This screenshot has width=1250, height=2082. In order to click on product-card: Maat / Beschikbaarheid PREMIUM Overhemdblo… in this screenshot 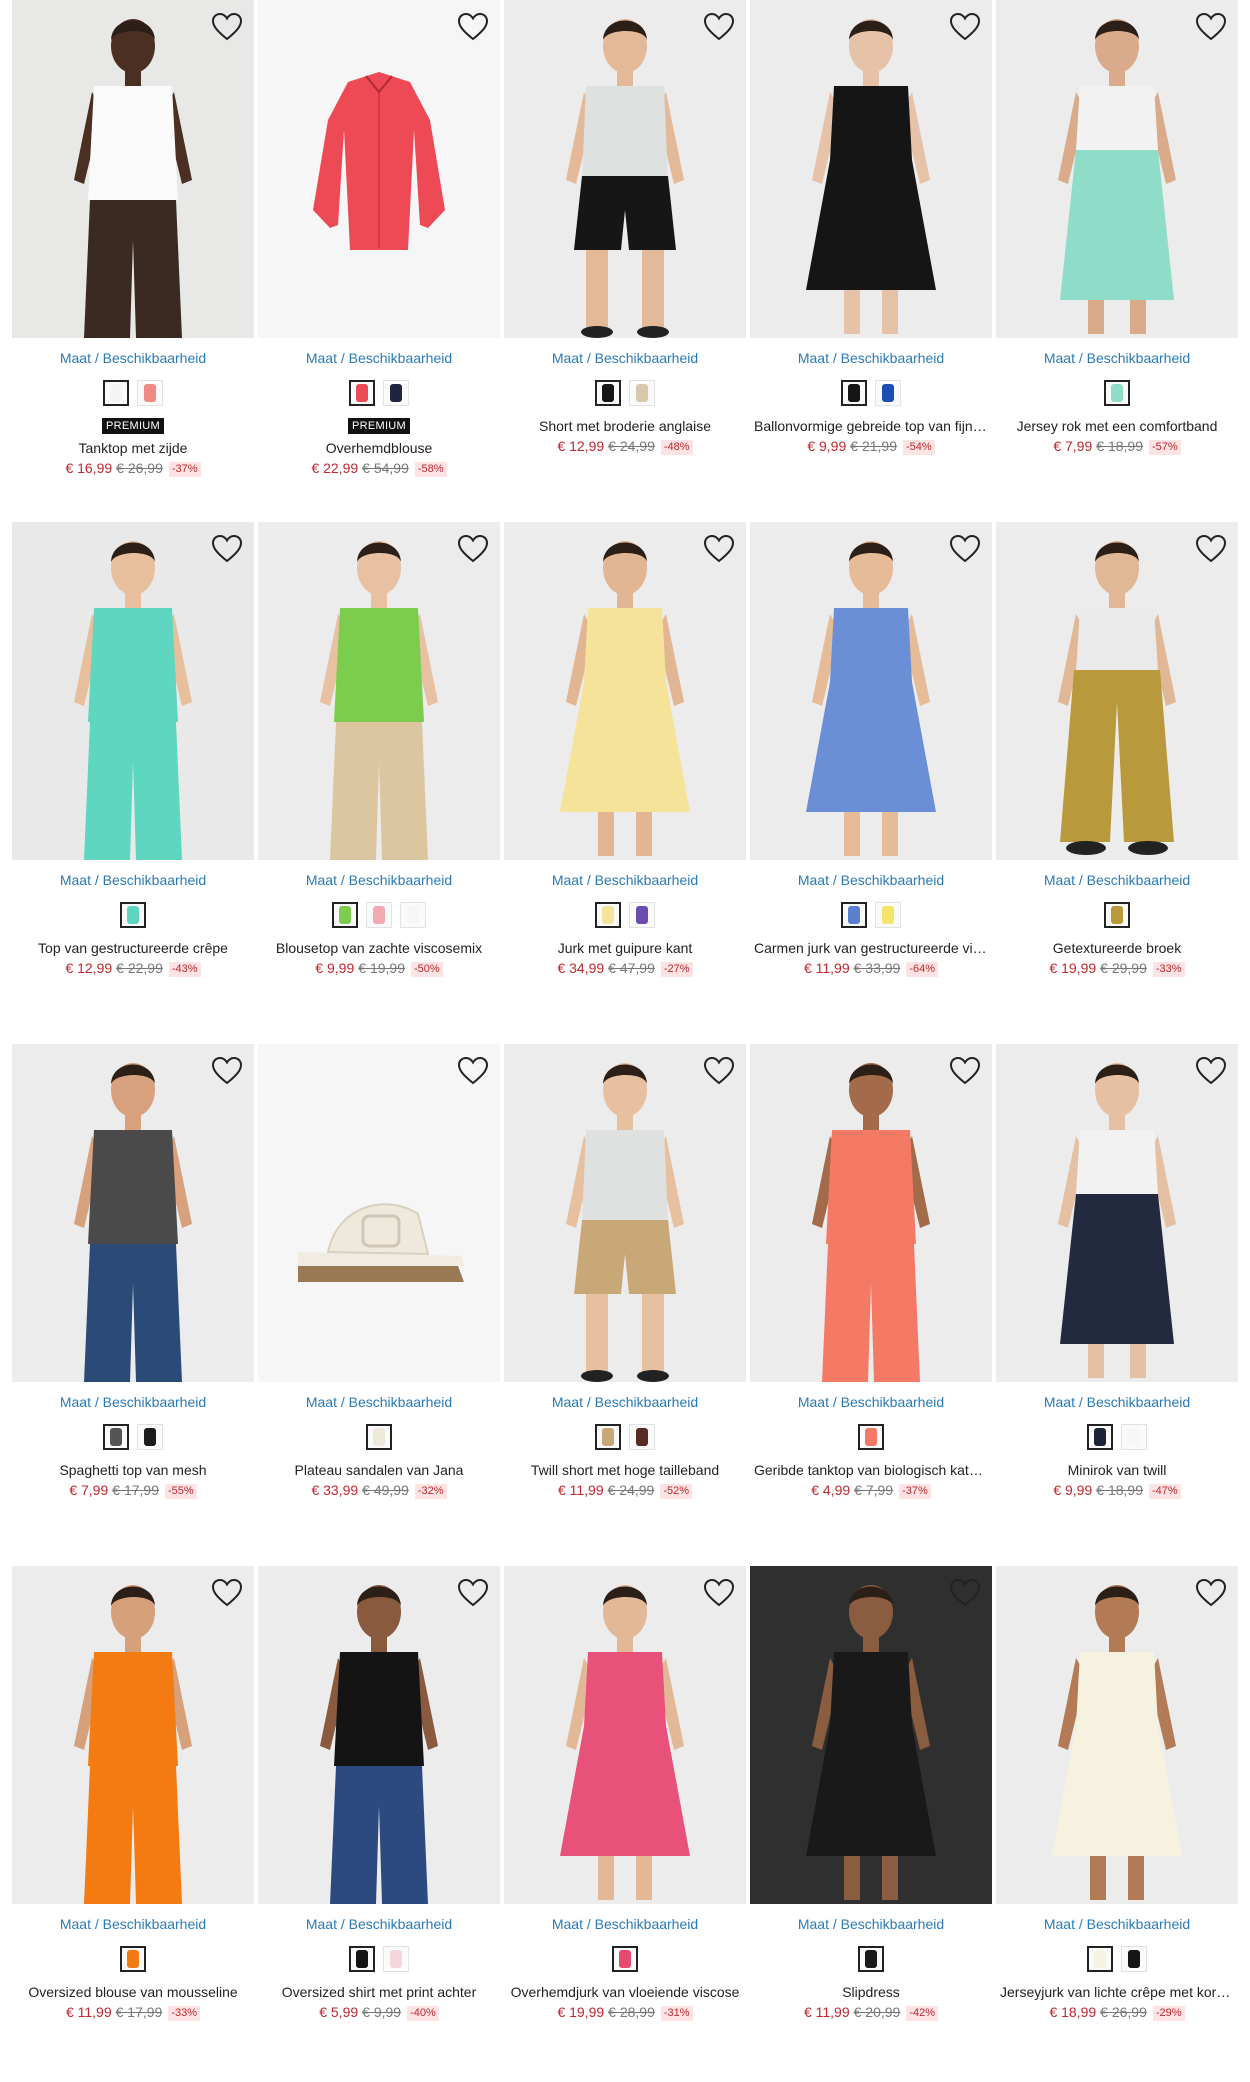, I will do `click(379, 246)`.